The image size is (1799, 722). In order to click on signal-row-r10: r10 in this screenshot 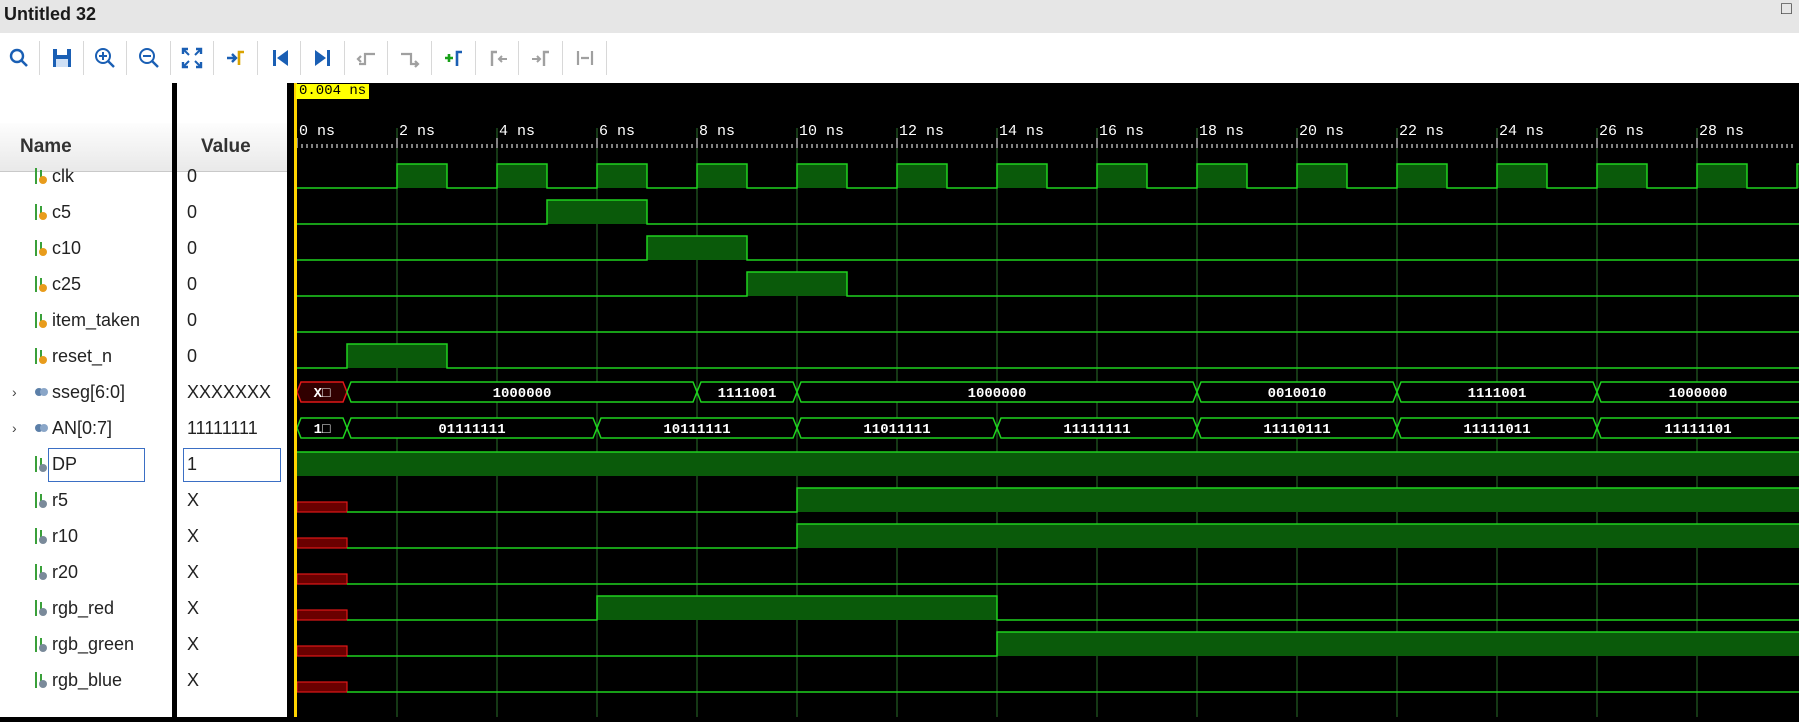, I will do `click(86, 536)`.